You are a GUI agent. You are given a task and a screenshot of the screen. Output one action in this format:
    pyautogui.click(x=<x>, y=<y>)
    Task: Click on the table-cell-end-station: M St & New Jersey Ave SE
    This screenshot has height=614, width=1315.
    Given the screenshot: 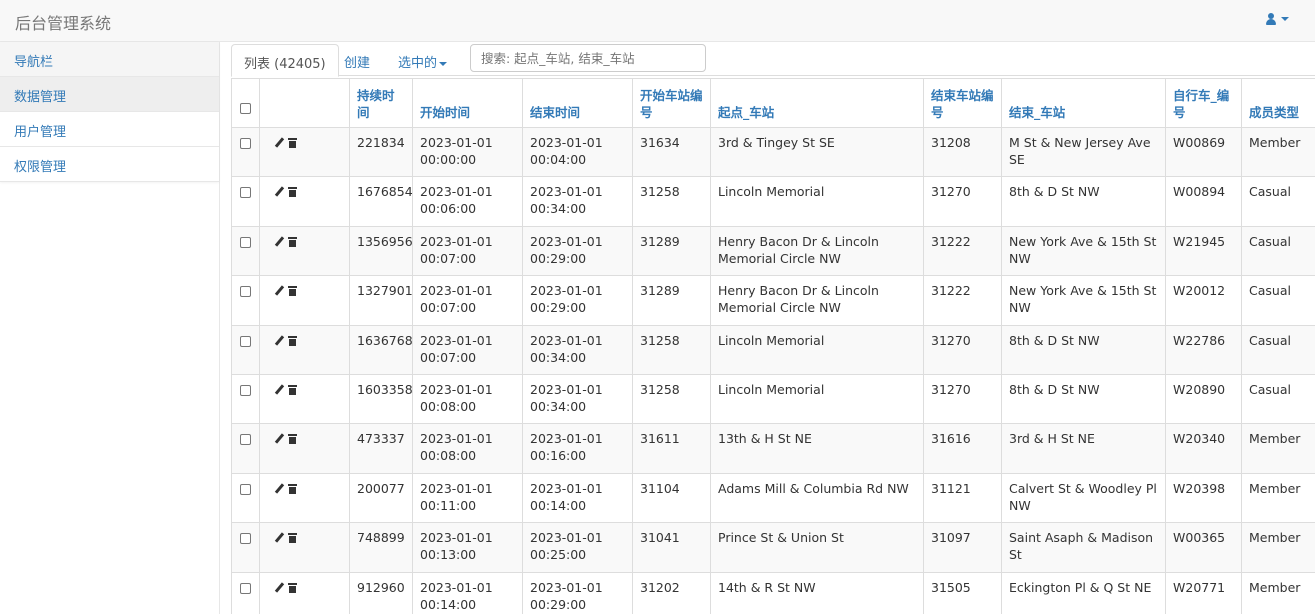 What is the action you would take?
    pyautogui.click(x=1083, y=152)
    